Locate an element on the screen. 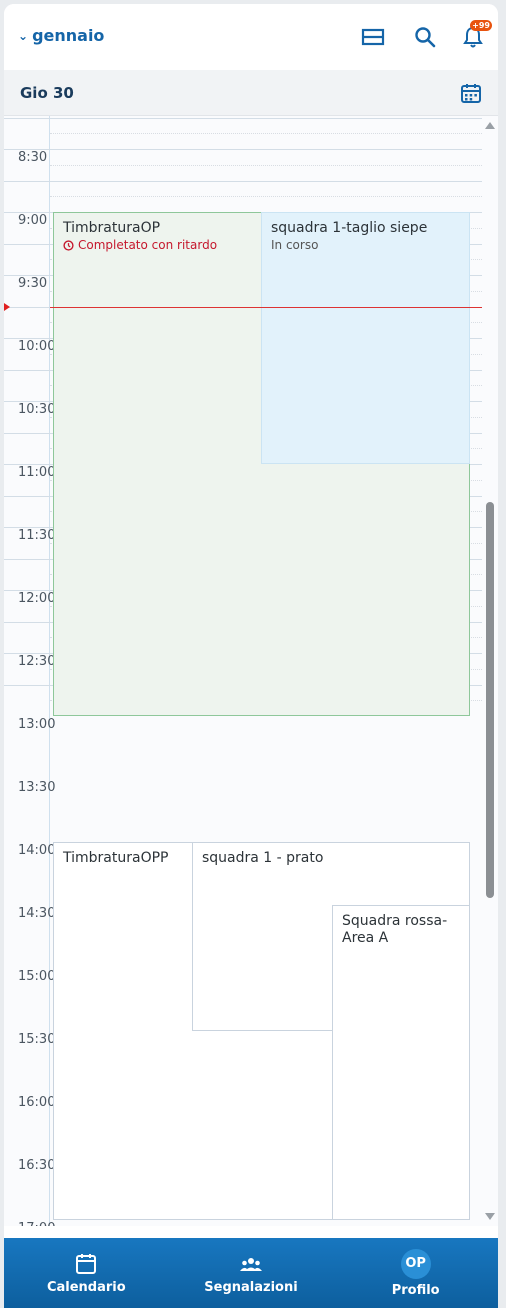 This screenshot has height=1308, width=506. scroll-down-arrow is located at coordinates (490, 1216).